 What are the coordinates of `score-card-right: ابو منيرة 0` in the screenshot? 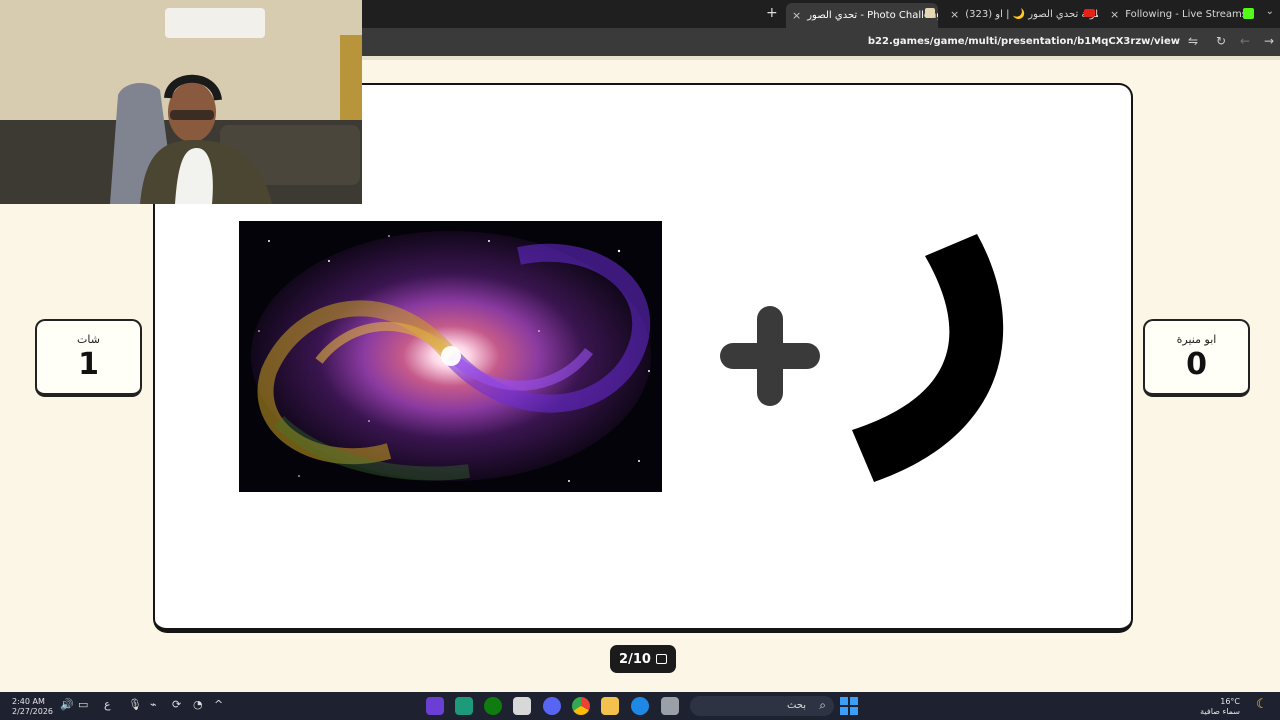 It's located at (1196, 358).